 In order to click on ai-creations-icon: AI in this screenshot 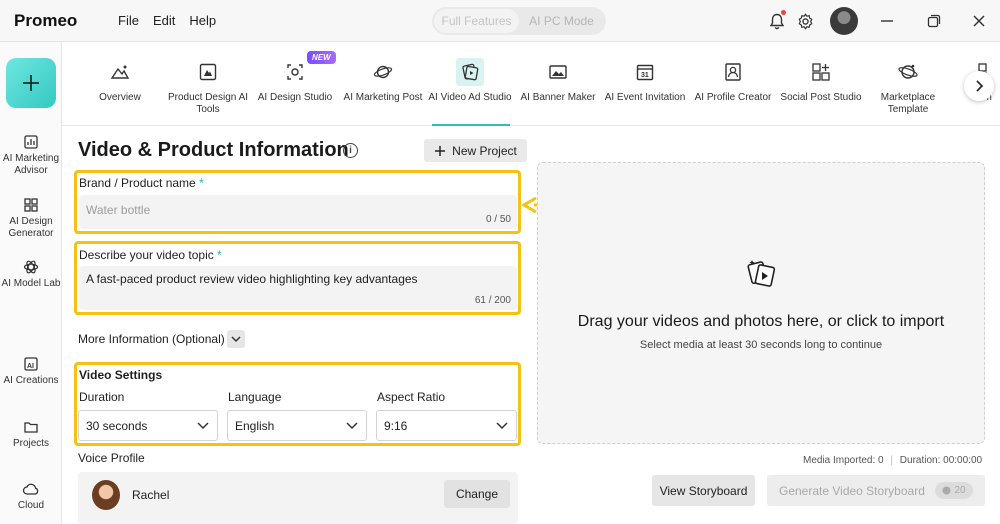, I will do `click(31, 364)`.